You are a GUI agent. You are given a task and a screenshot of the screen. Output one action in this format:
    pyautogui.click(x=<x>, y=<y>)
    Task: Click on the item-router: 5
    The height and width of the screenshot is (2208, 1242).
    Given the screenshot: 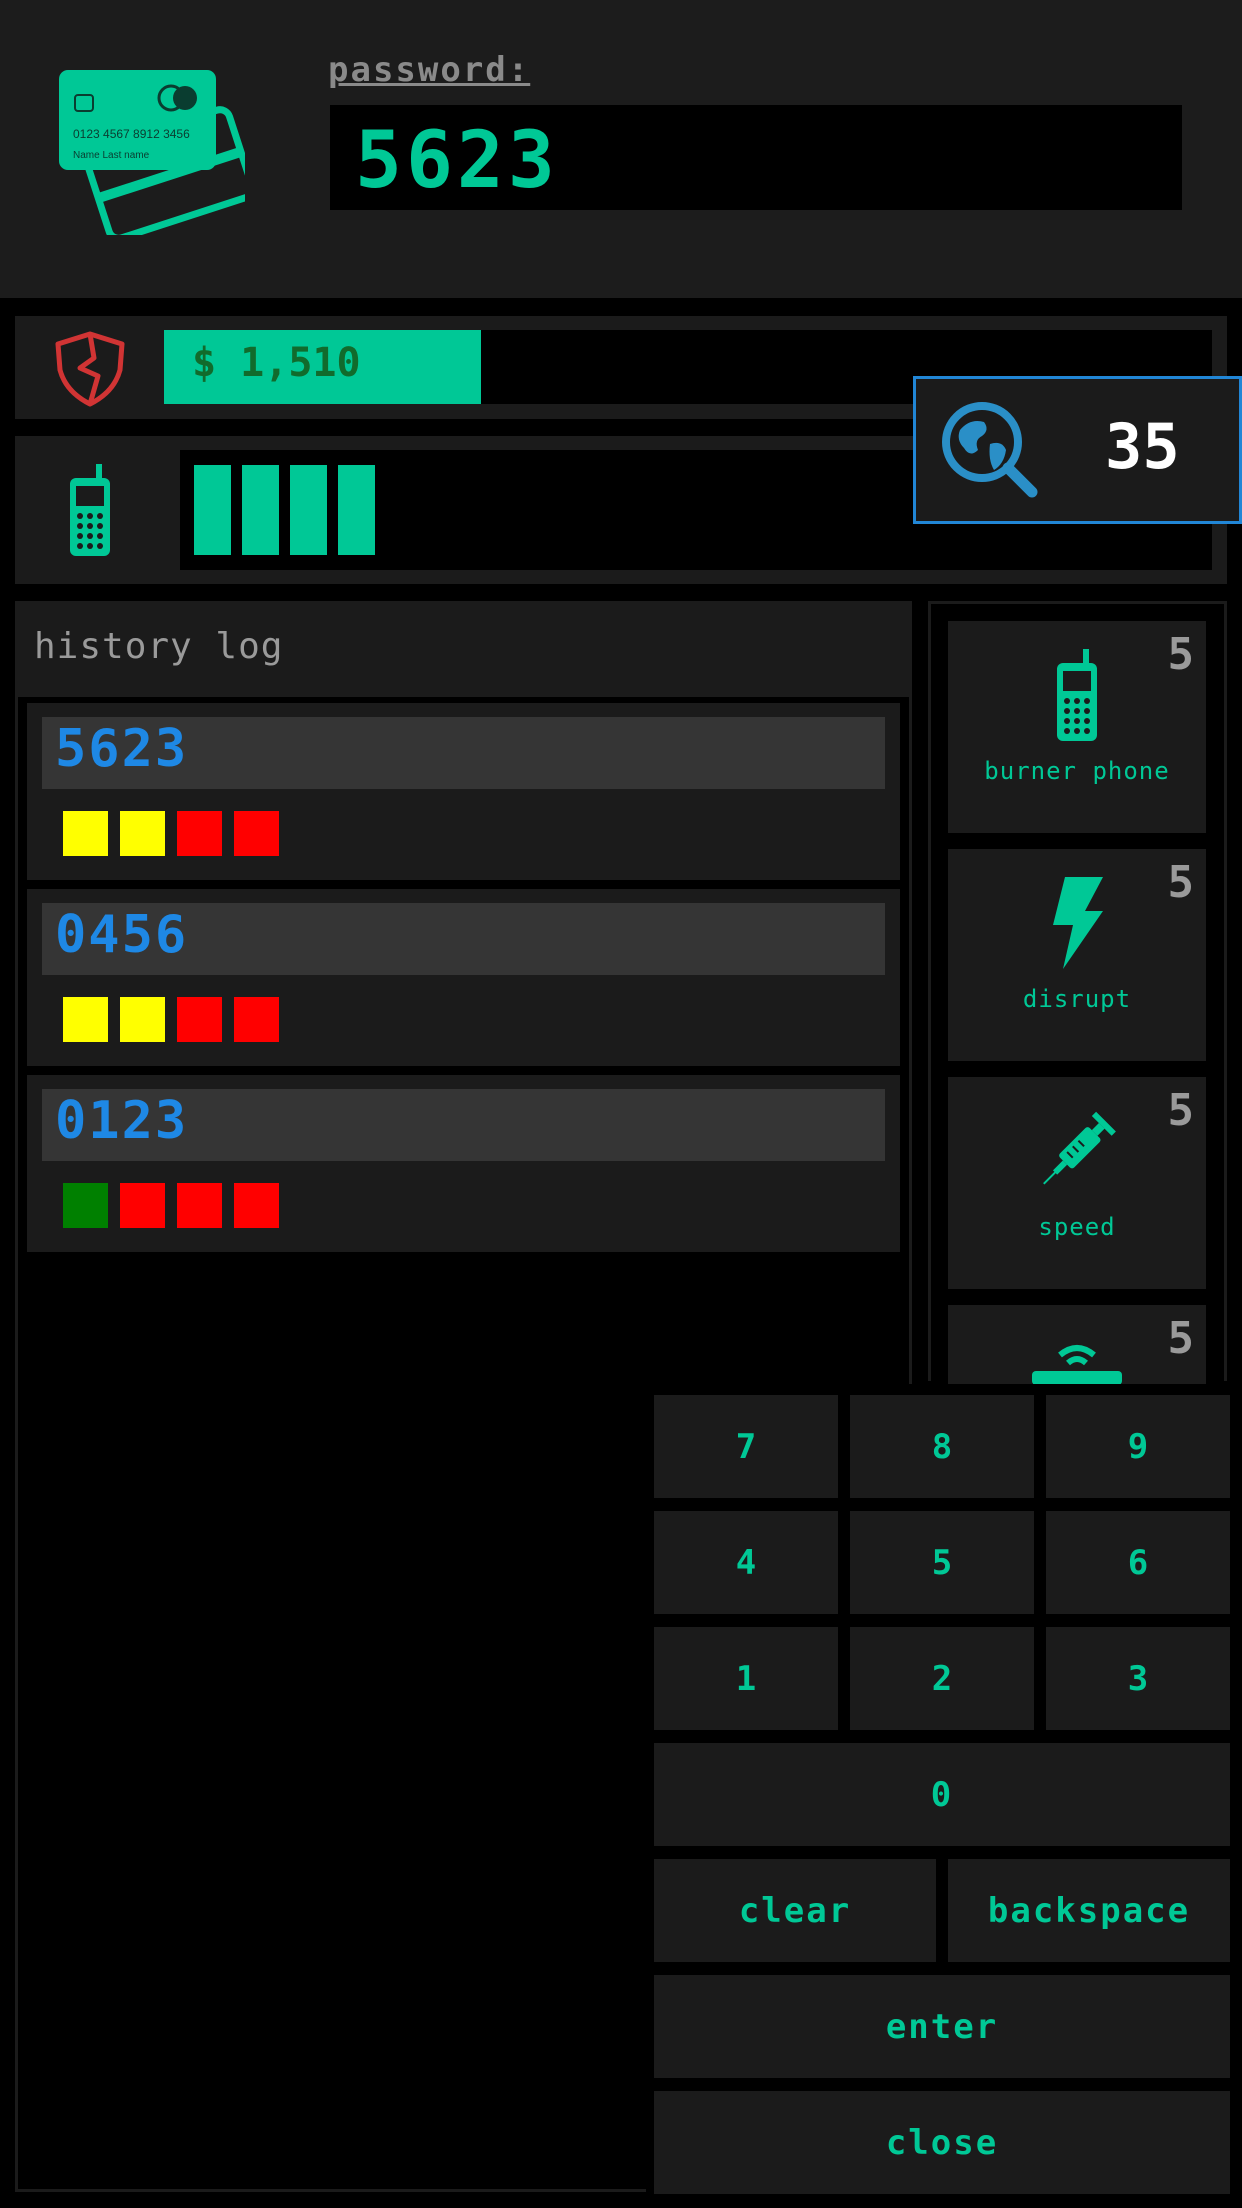 What is the action you would take?
    pyautogui.click(x=1077, y=1344)
    